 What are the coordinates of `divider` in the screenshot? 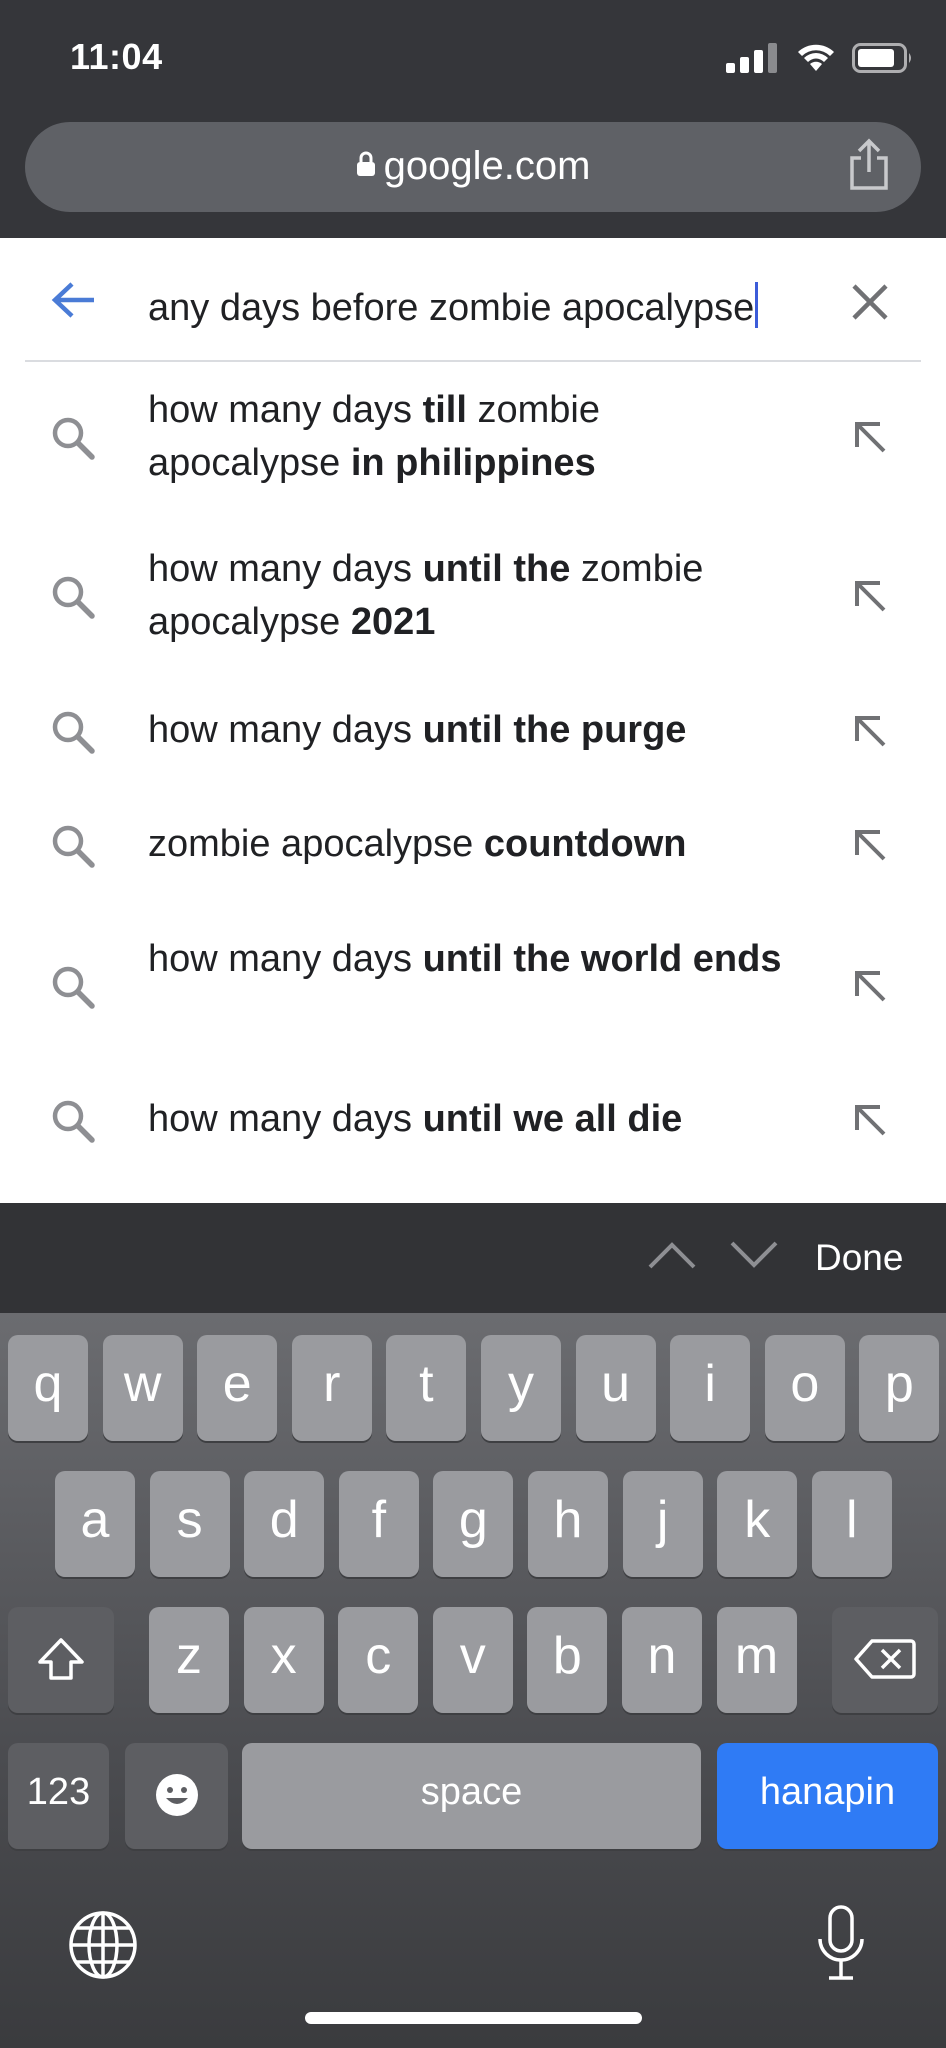 It's located at (473, 361).